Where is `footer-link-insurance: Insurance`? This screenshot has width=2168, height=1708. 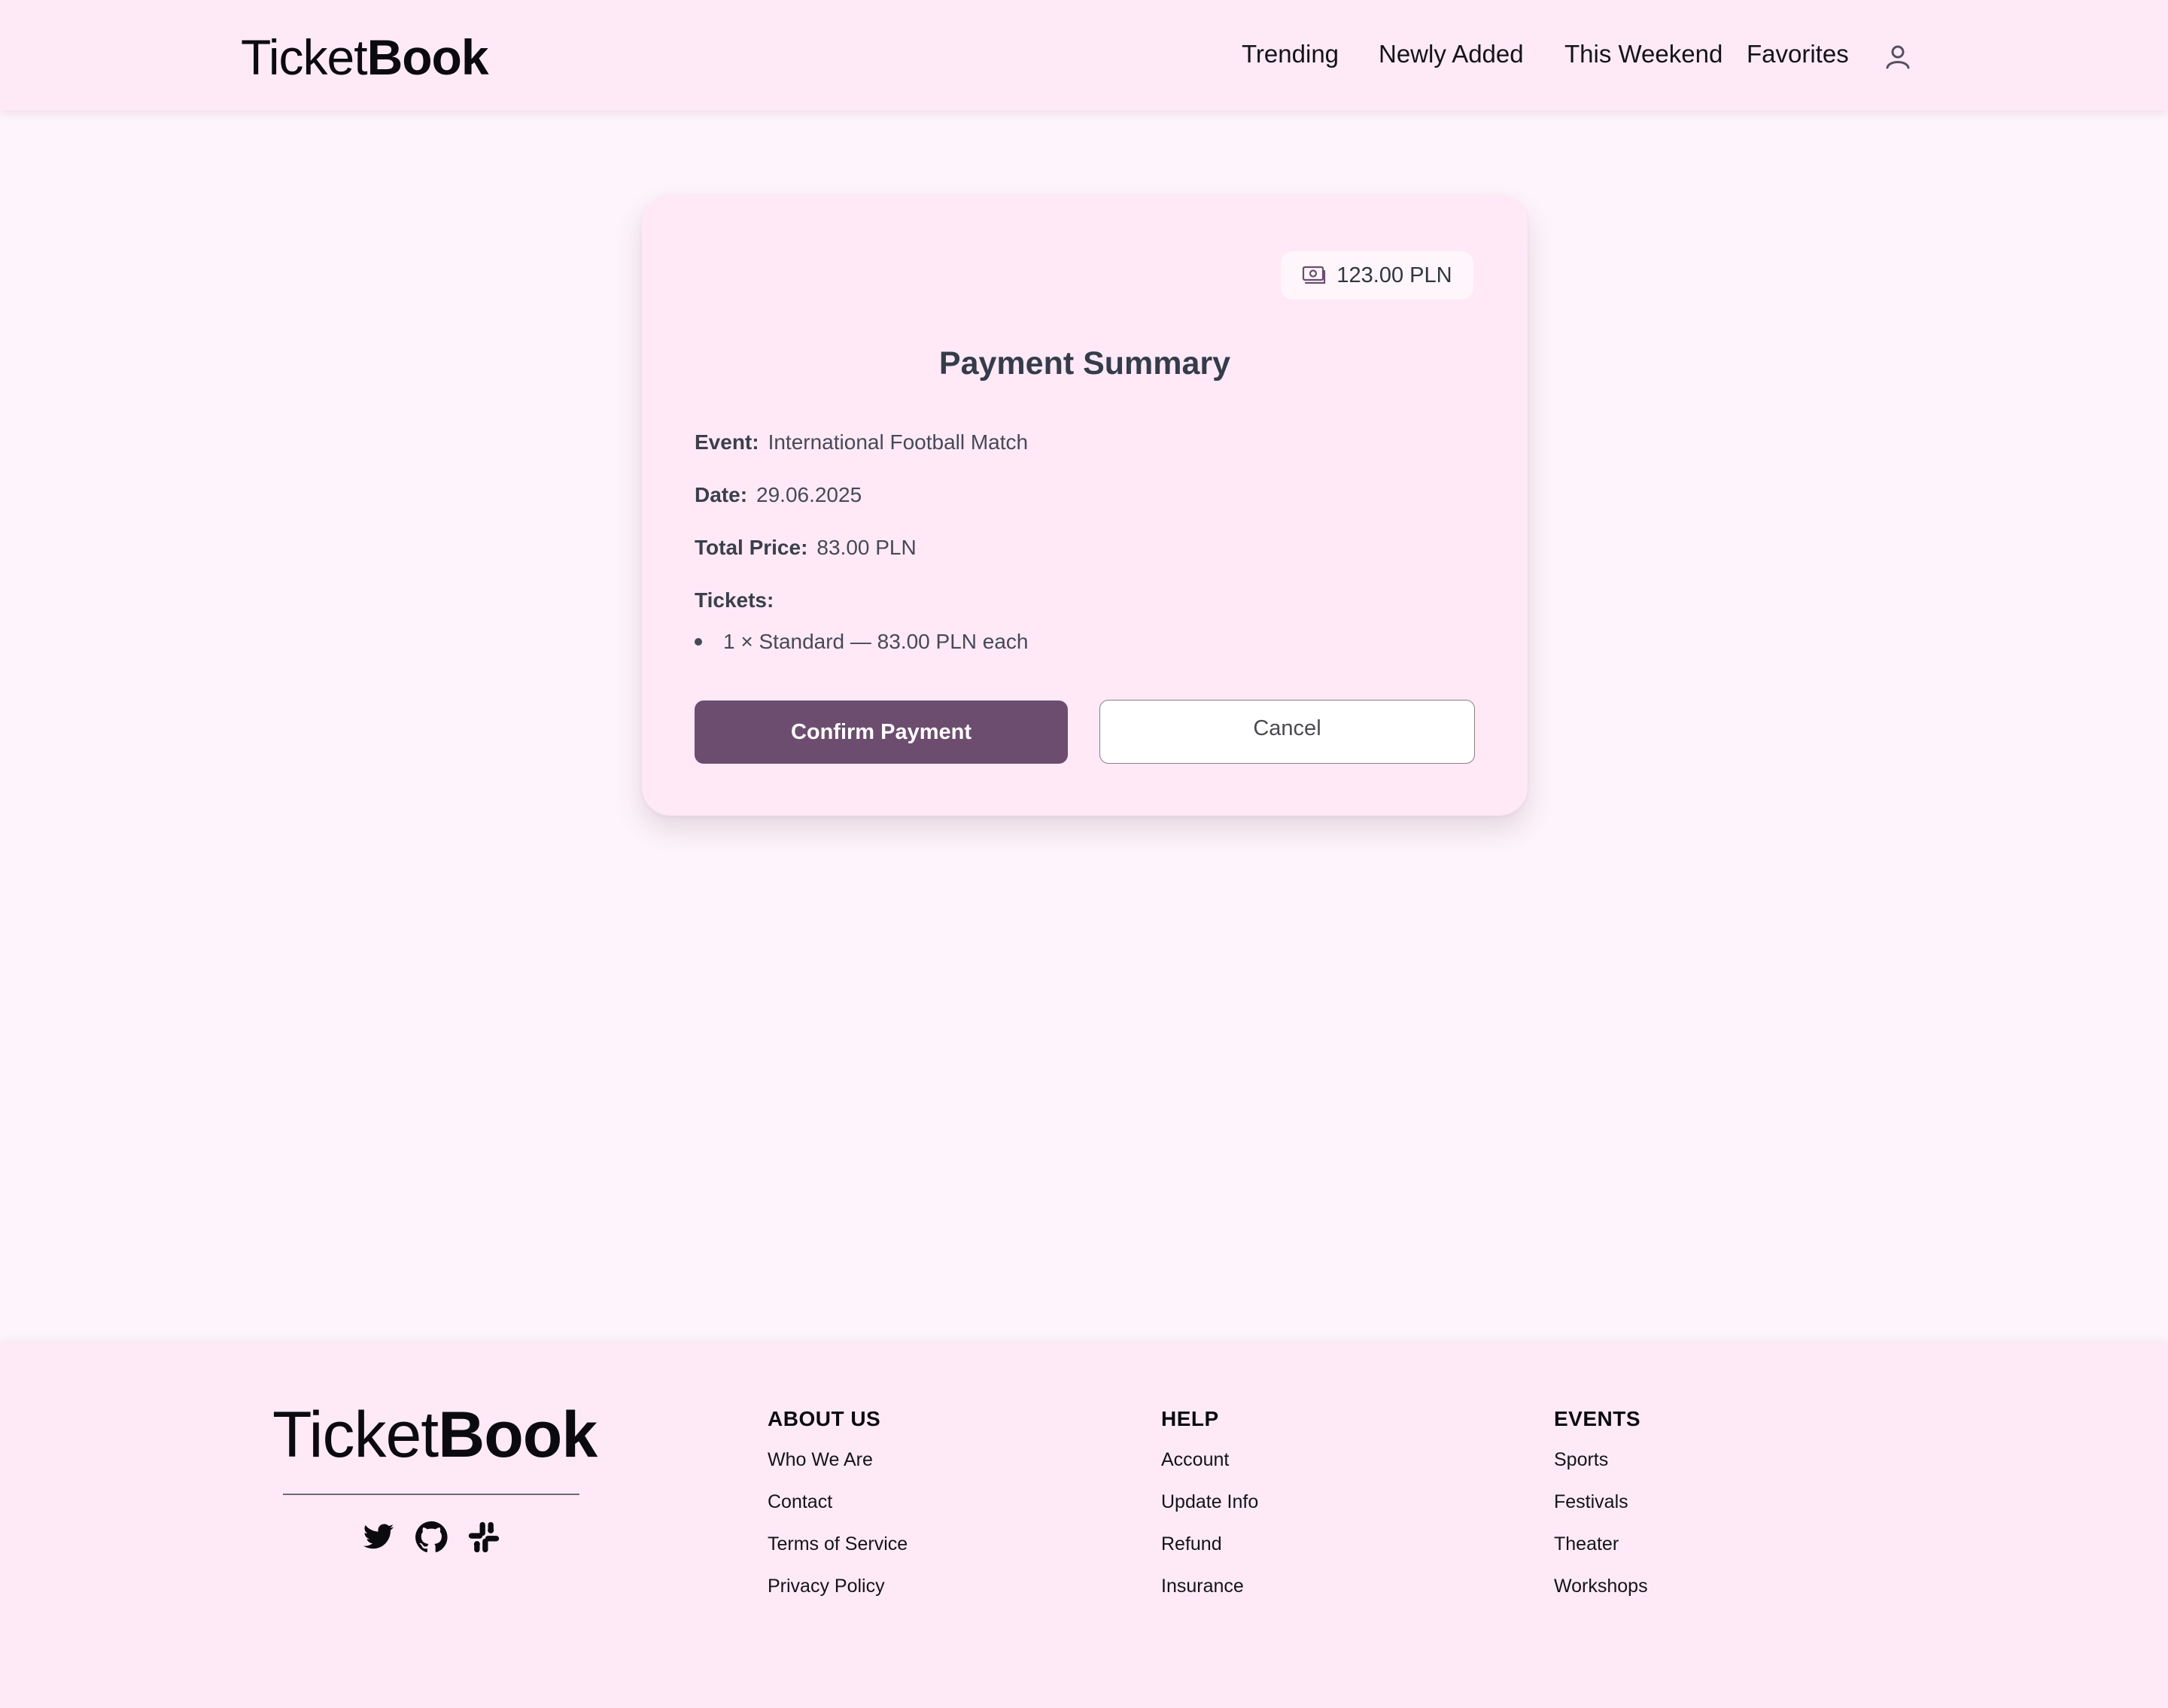
footer-link-insurance: Insurance is located at coordinates (1202, 1586).